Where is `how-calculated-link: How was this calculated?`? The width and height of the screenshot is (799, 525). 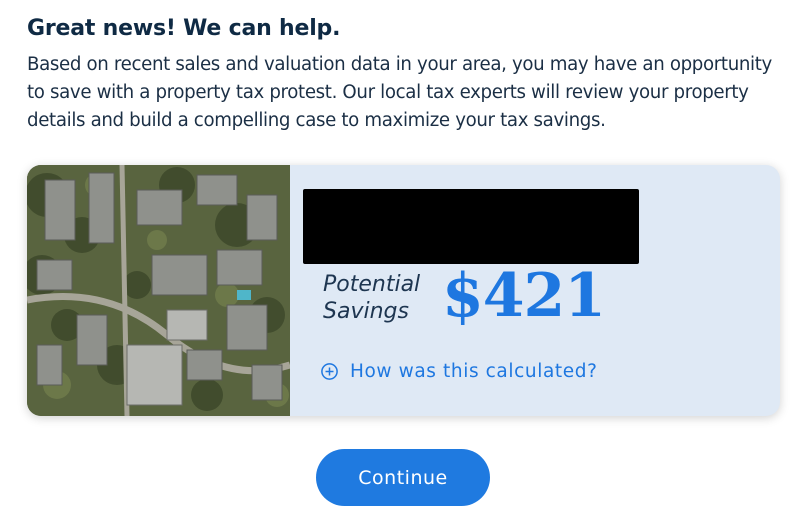
how-calculated-link: How was this calculated? is located at coordinates (459, 371).